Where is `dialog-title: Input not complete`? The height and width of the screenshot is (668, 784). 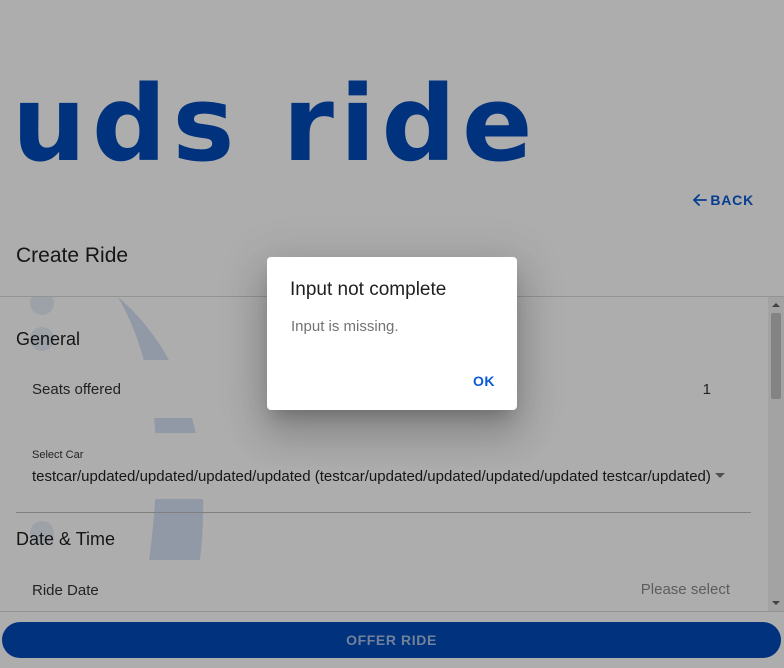 dialog-title: Input not complete is located at coordinates (368, 289).